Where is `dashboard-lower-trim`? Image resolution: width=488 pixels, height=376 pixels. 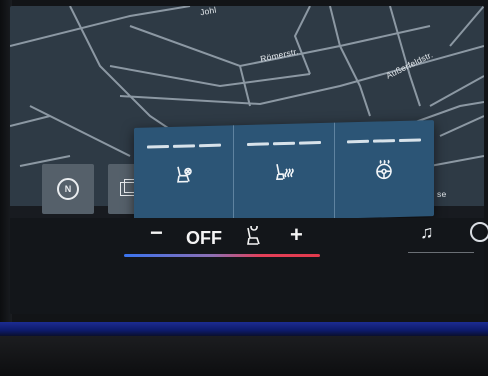
dashboard-lower-trim is located at coordinates (244, 356).